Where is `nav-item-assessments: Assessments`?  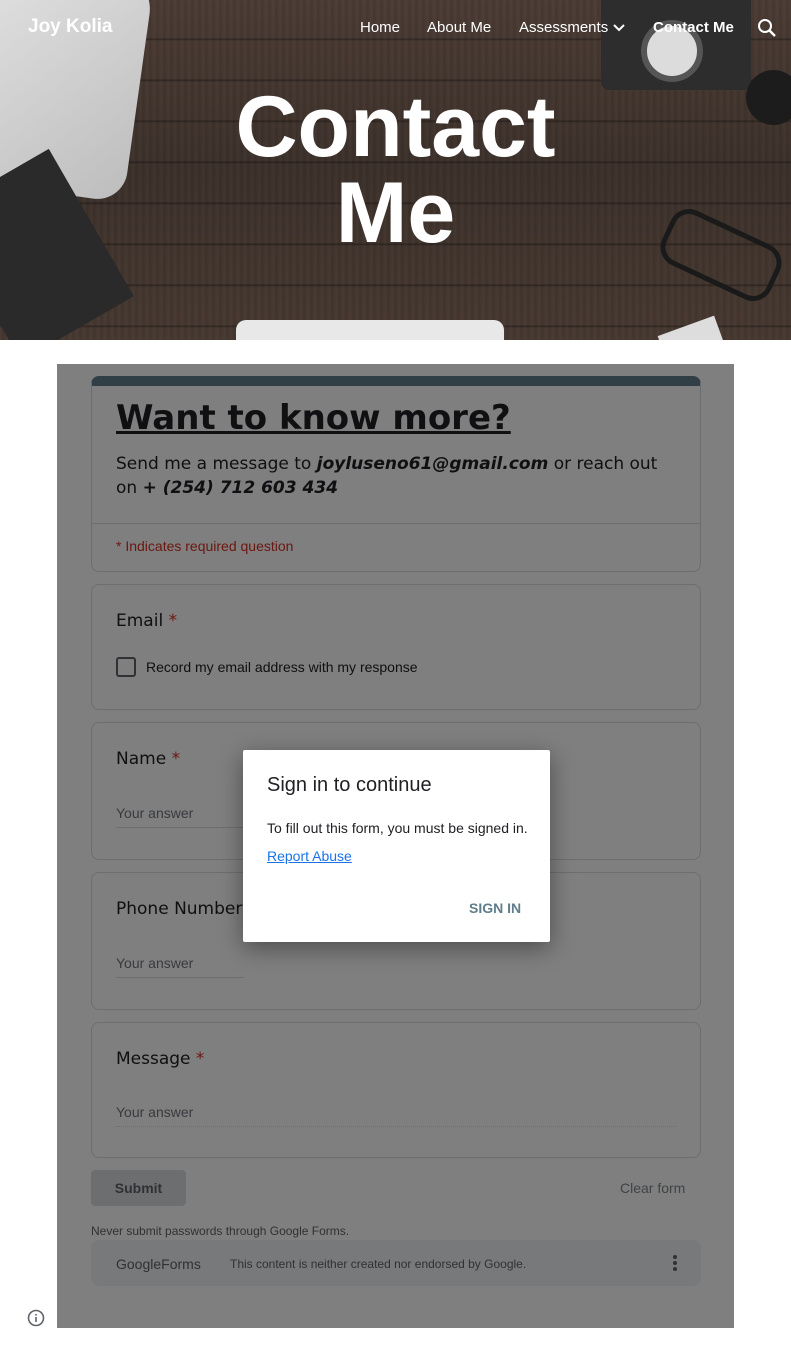 nav-item-assessments: Assessments is located at coordinates (563, 27).